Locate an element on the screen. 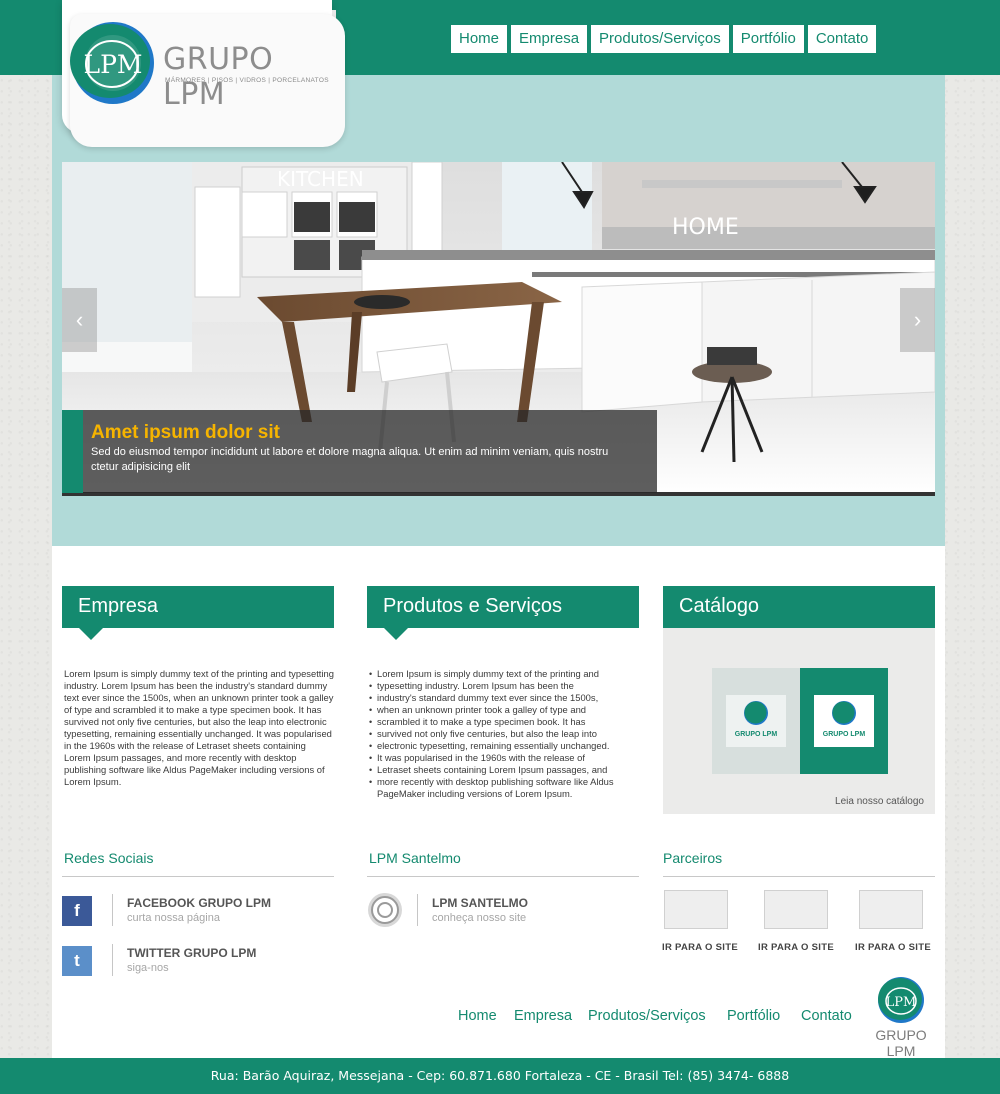 This screenshot has width=1000, height=1094. nav-empresa: Empresa is located at coordinates (549, 39).